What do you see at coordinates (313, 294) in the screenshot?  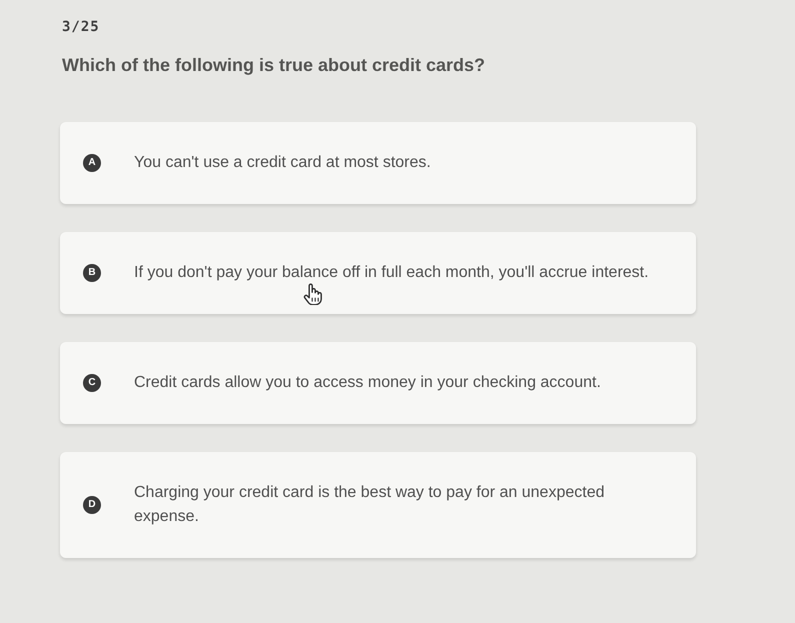 I see `hand-cursor-icon` at bounding box center [313, 294].